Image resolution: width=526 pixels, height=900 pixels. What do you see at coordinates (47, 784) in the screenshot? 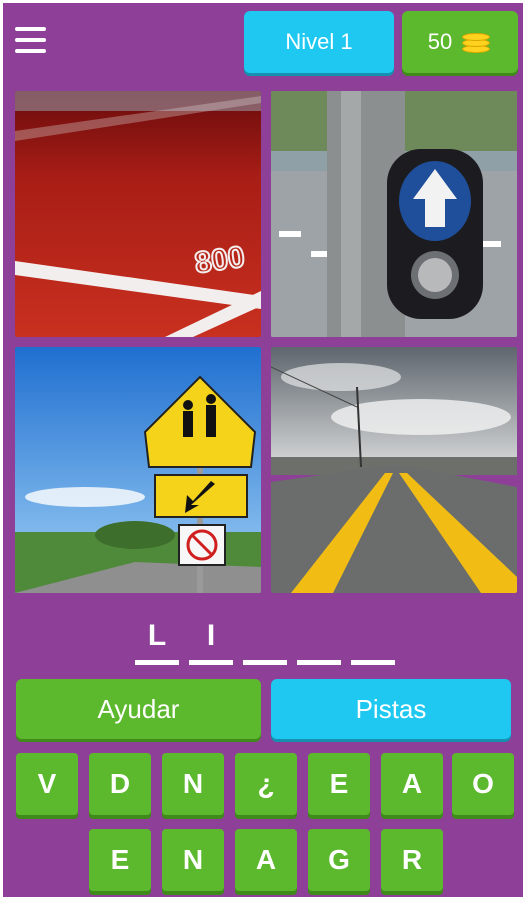
I see `letter-key: V` at bounding box center [47, 784].